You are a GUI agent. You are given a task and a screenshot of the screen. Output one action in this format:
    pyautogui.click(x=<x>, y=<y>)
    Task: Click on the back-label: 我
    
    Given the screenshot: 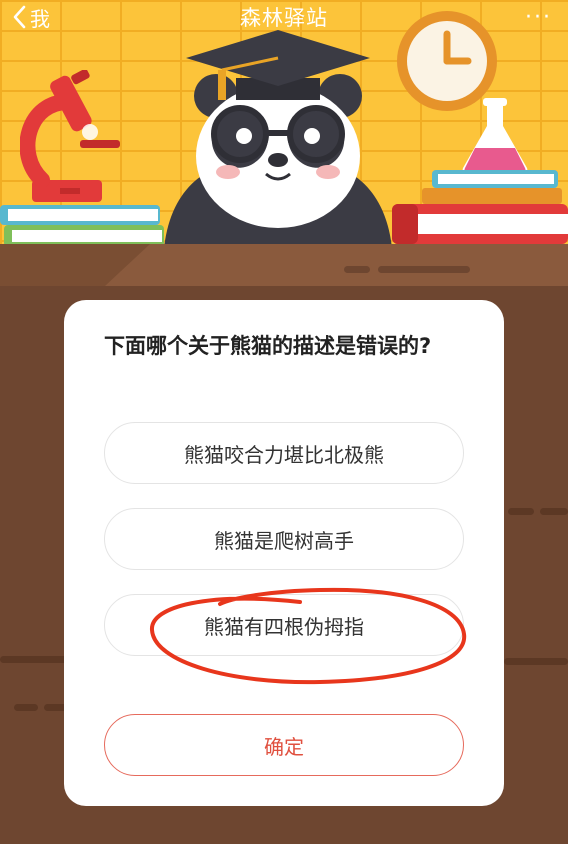 What is the action you would take?
    pyautogui.click(x=40, y=18)
    